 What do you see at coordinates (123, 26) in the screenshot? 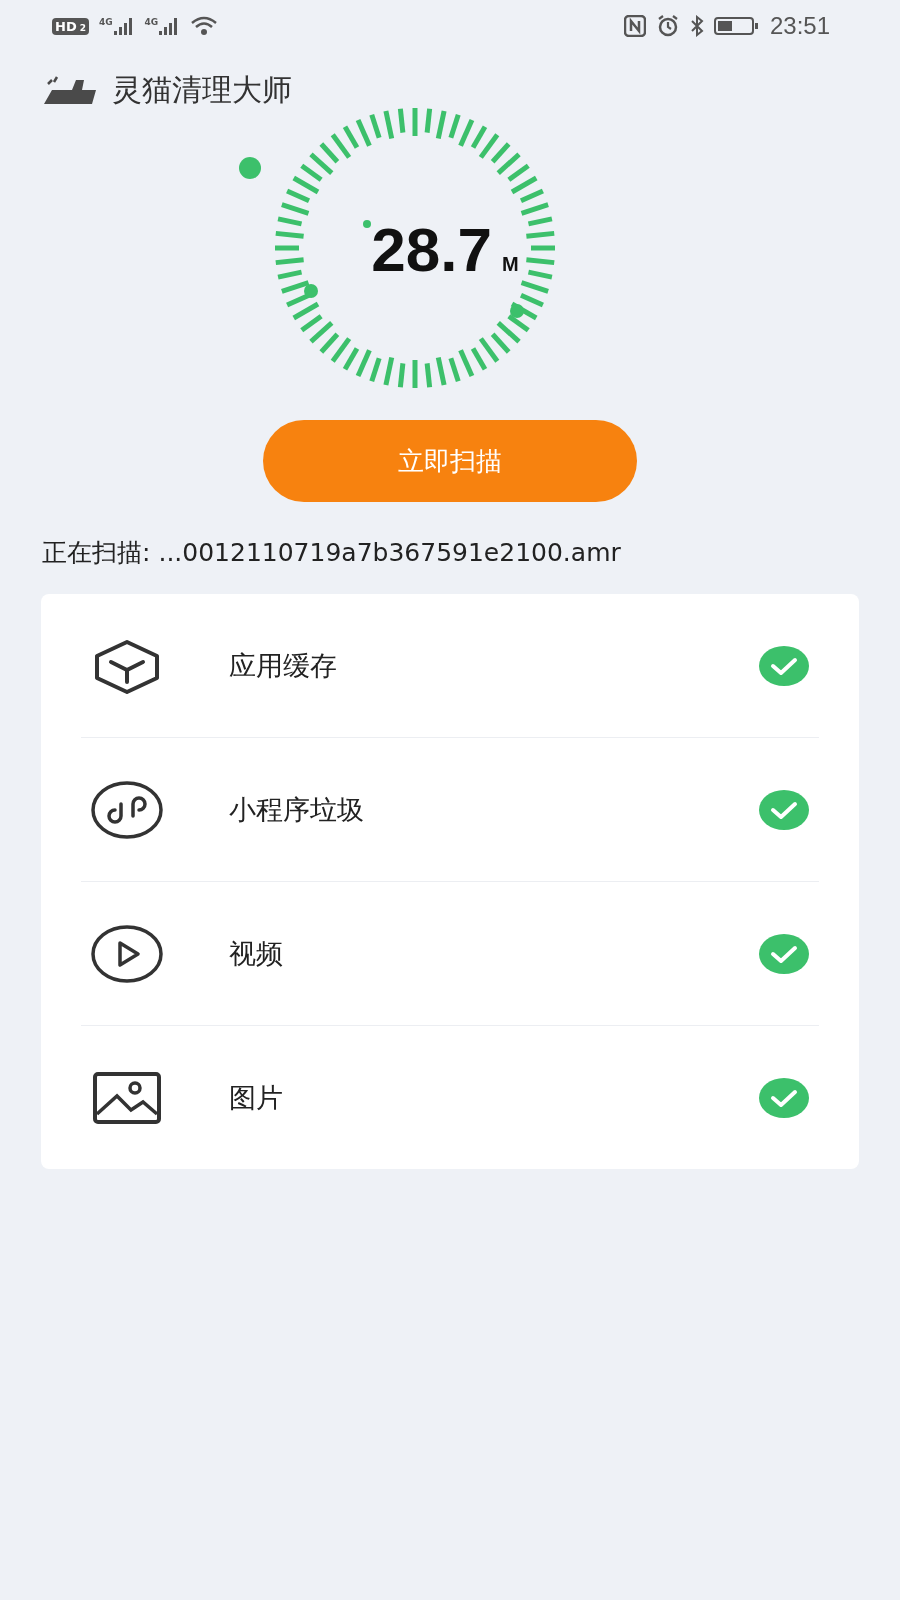
I see `signal-icon` at bounding box center [123, 26].